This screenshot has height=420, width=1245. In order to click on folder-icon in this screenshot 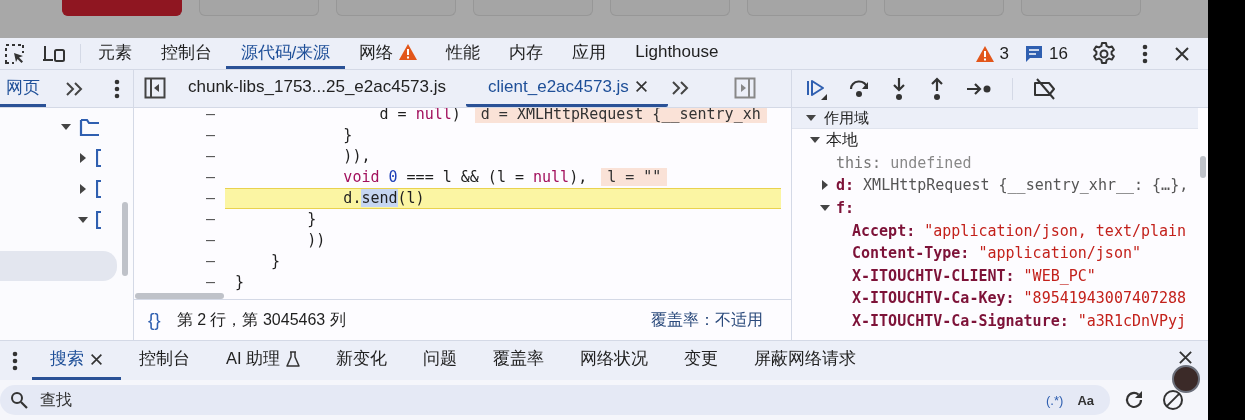, I will do `click(89, 126)`.